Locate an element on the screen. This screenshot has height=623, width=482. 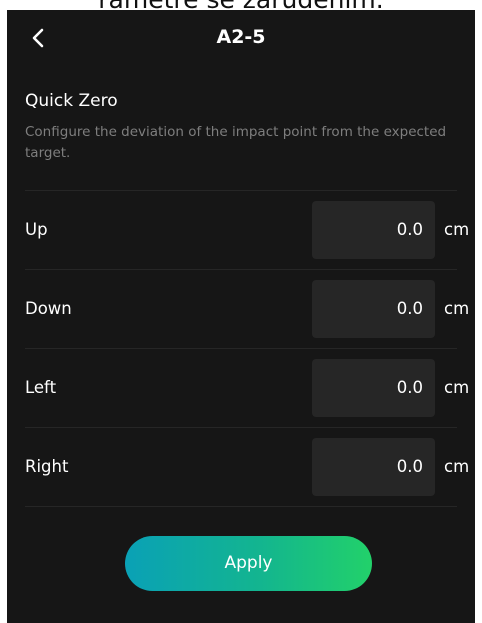
apply-button: Apply is located at coordinates (248, 563).